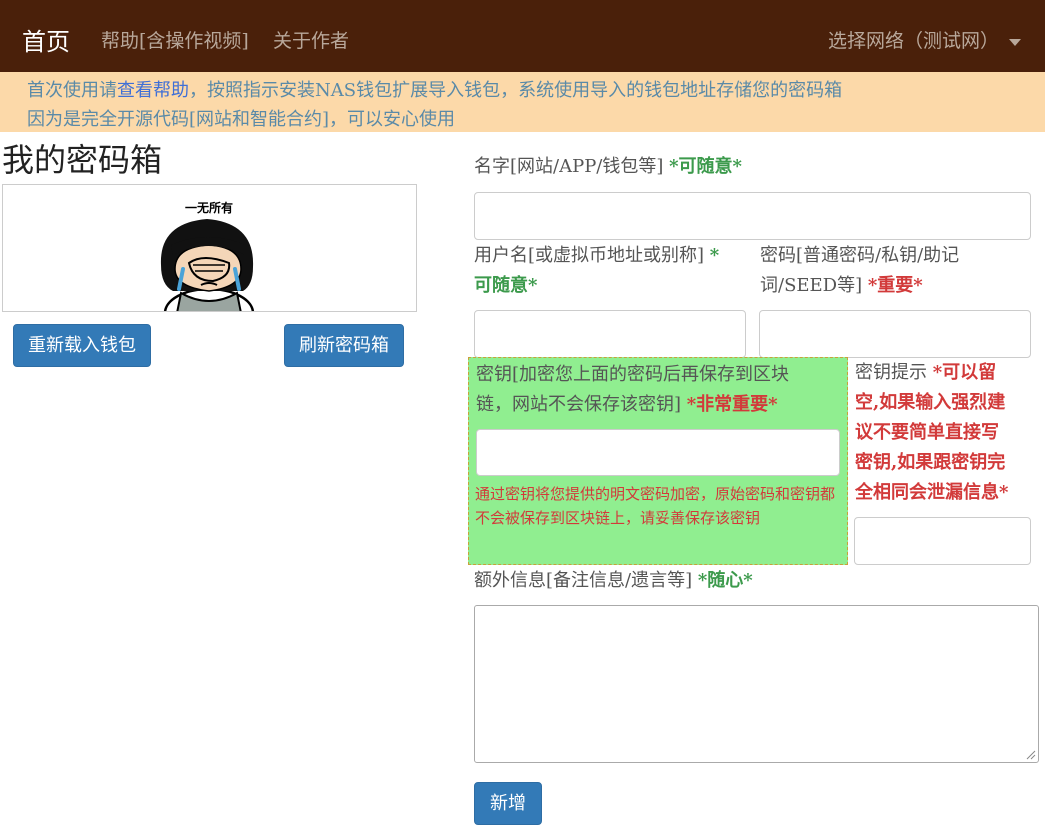 Image resolution: width=1045 pixels, height=825 pixels. I want to click on username-optional-tag-b: 可随意*, so click(506, 285).